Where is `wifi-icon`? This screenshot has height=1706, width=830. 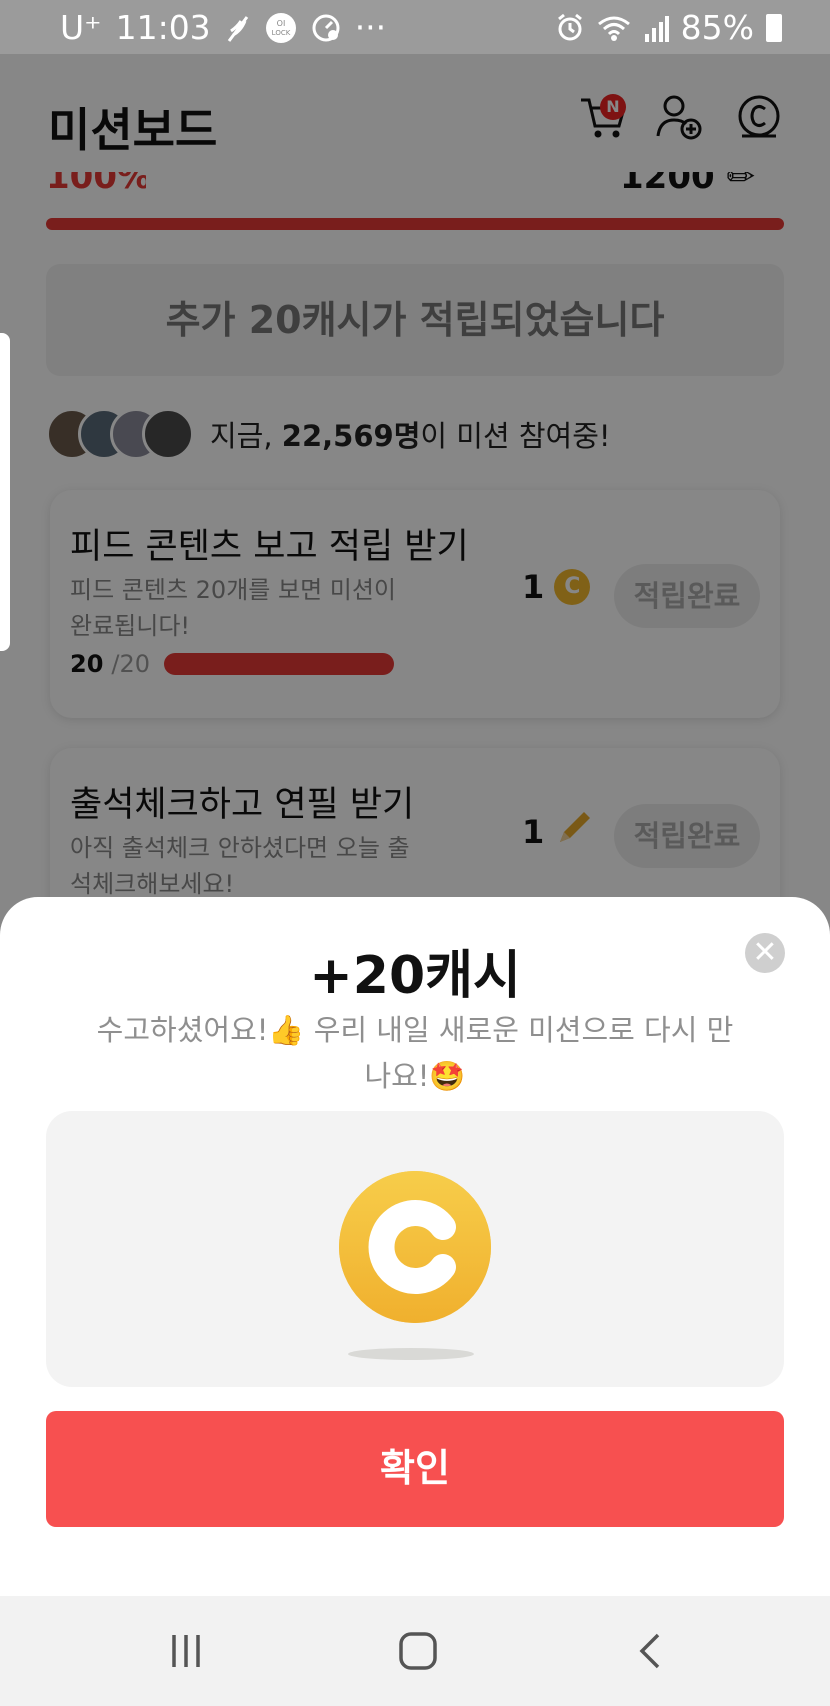
wifi-icon is located at coordinates (614, 28).